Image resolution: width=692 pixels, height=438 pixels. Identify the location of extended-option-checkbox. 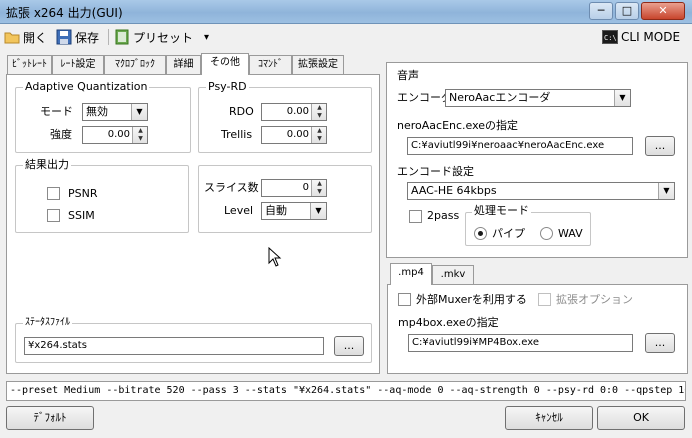
(544, 299).